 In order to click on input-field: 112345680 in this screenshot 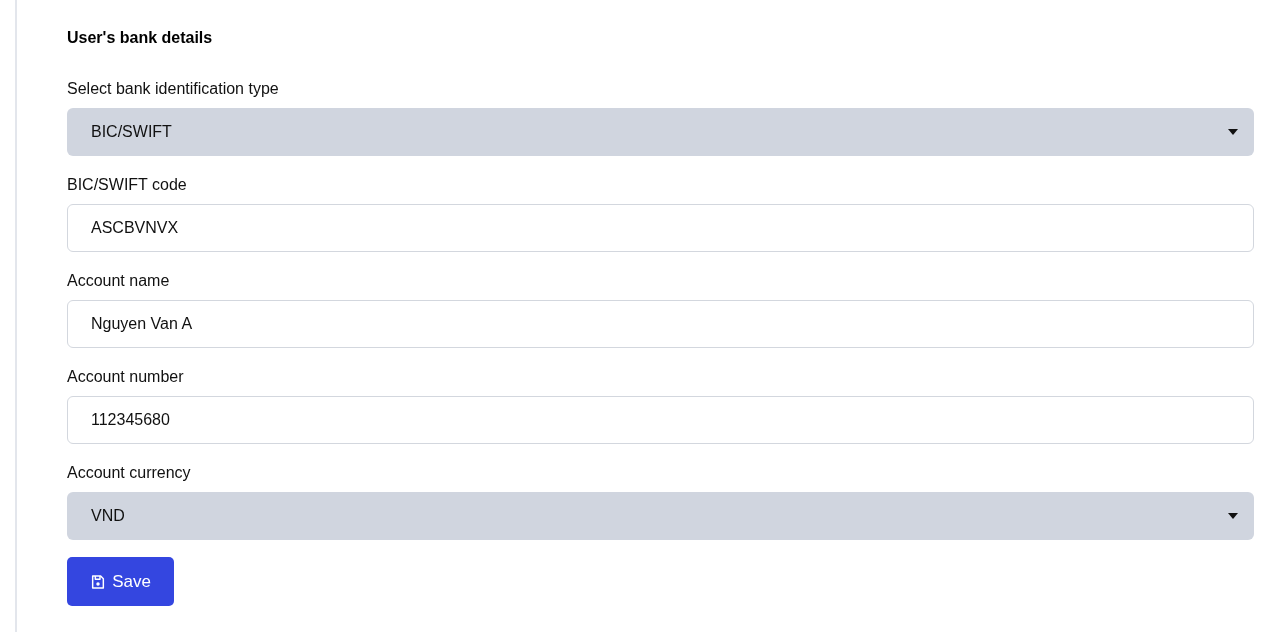, I will do `click(660, 420)`.